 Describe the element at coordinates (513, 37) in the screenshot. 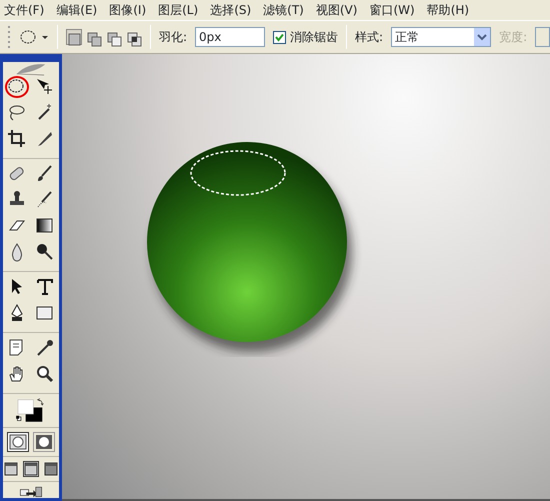

I see `width-label: 宽度:` at that location.